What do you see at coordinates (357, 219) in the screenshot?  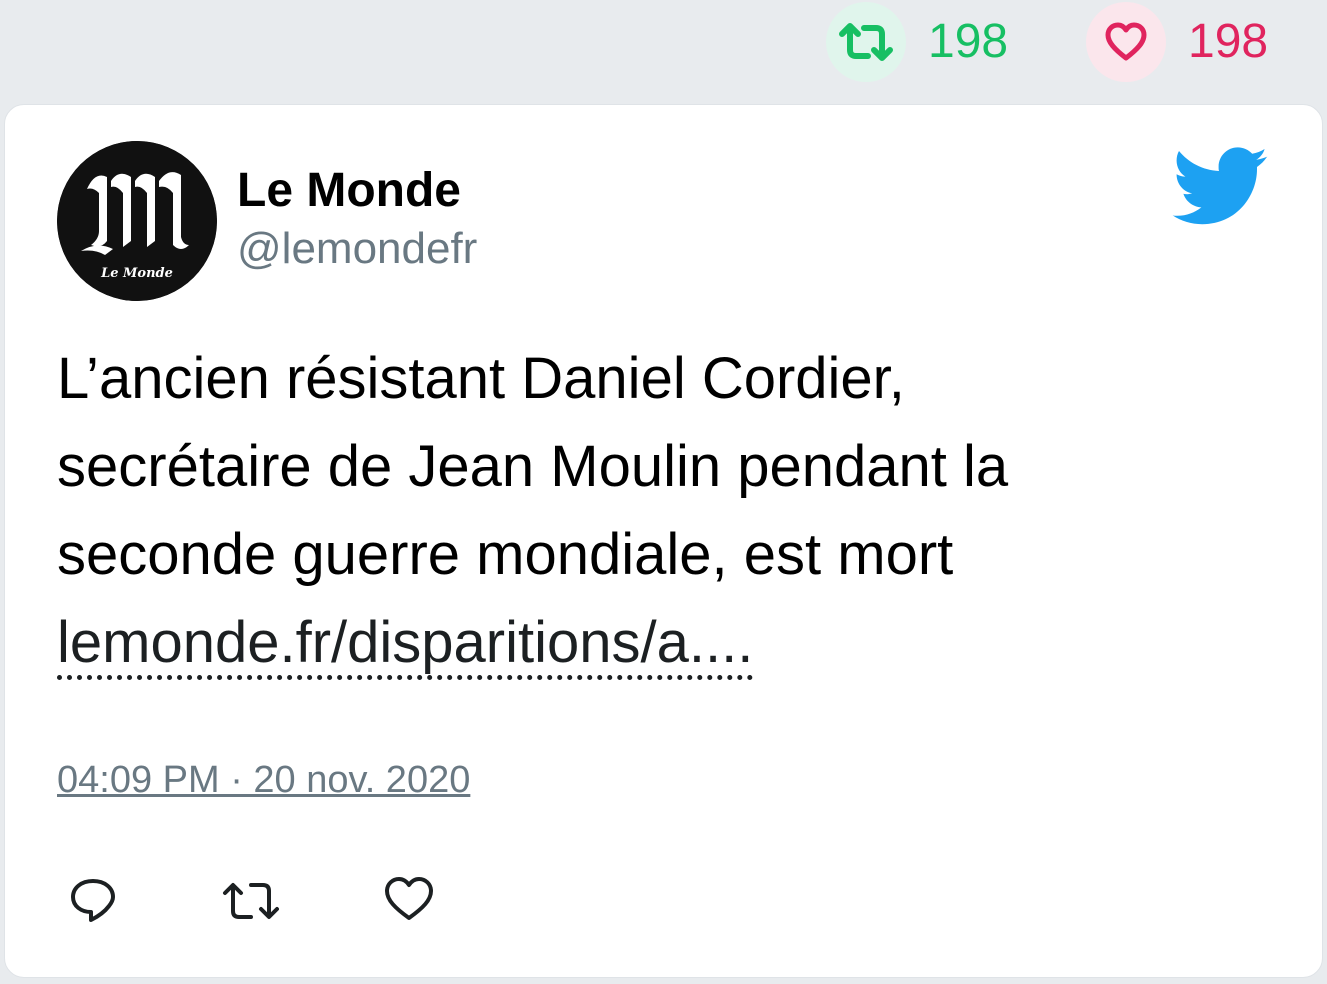 I see `author-info: Le Monde @lemondefr` at bounding box center [357, 219].